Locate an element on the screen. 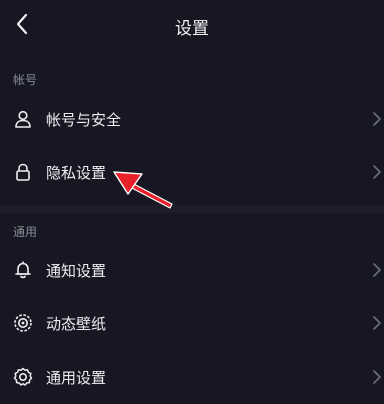 The width and height of the screenshot is (384, 404). gear-icon is located at coordinates (23, 377).